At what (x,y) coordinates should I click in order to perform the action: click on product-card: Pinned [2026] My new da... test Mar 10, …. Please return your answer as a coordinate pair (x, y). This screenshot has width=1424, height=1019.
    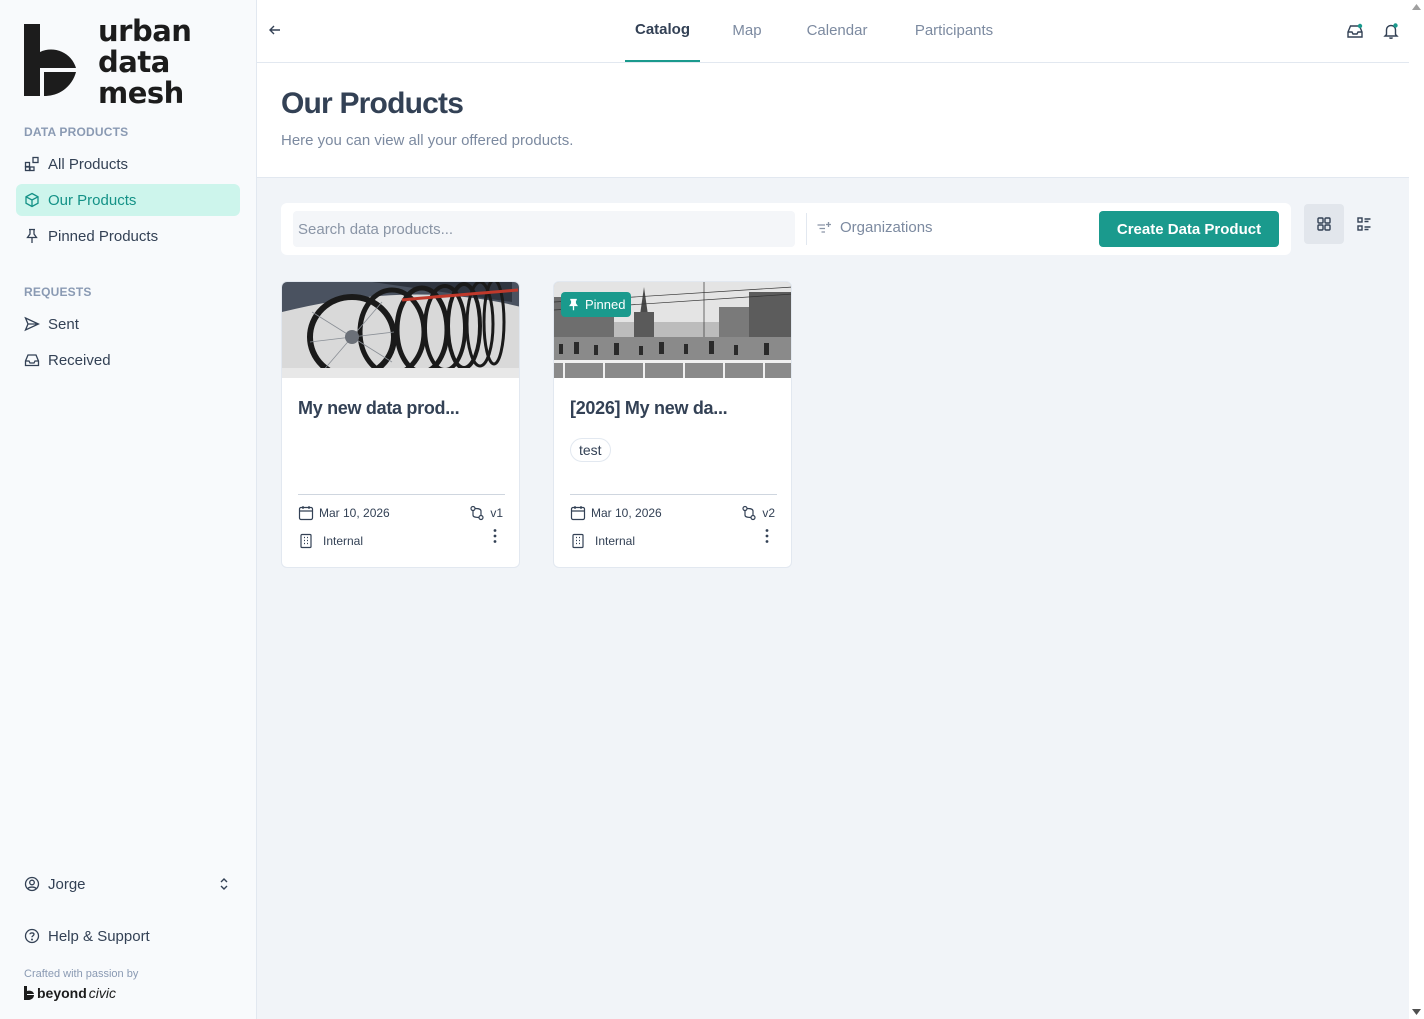
    Looking at the image, I should click on (672, 424).